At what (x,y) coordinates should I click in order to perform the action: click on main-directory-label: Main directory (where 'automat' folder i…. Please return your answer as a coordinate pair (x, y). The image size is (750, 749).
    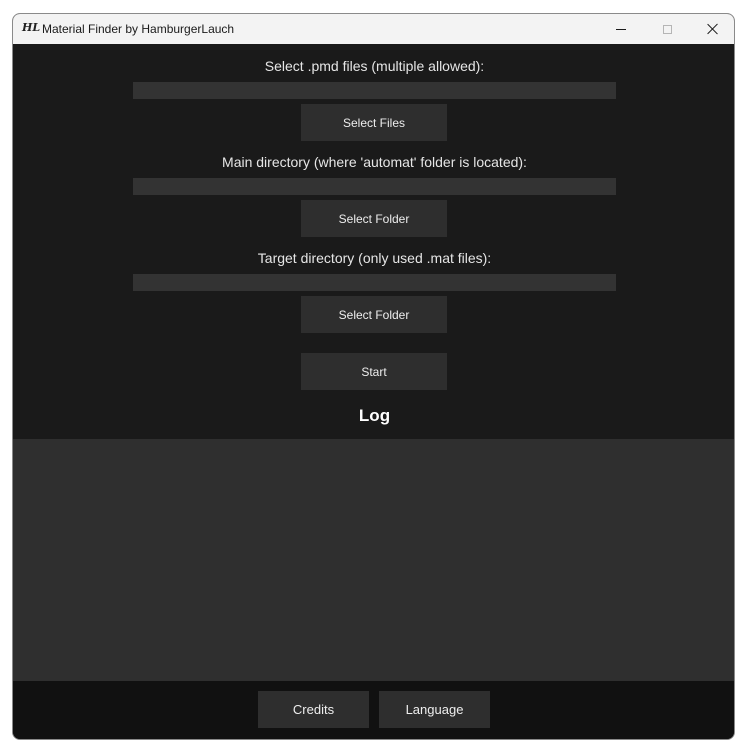
    Looking at the image, I should click on (374, 162).